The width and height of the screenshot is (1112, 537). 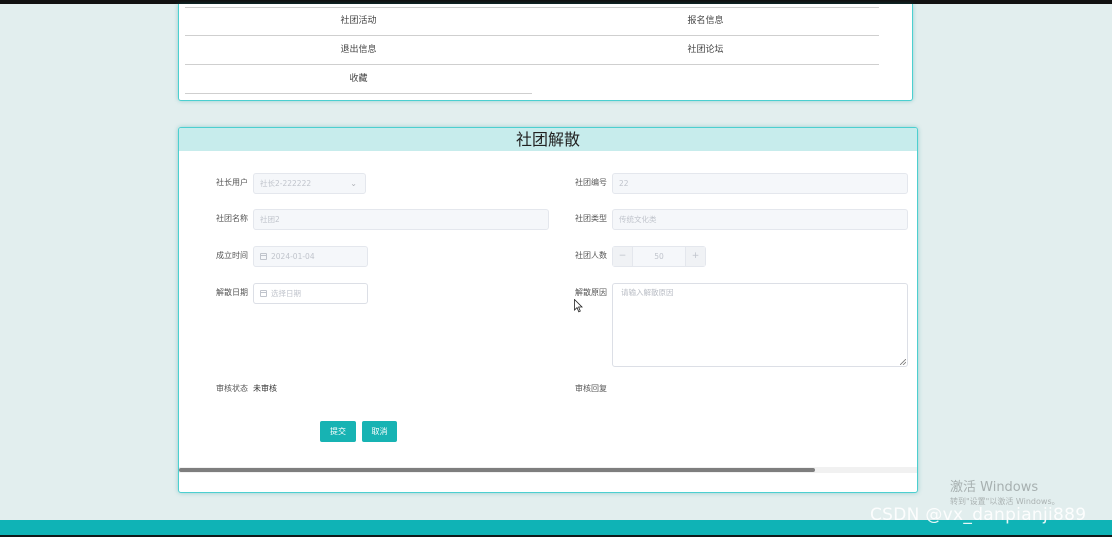 I want to click on activate-windows-title: 激活 Windows, so click(x=994, y=487).